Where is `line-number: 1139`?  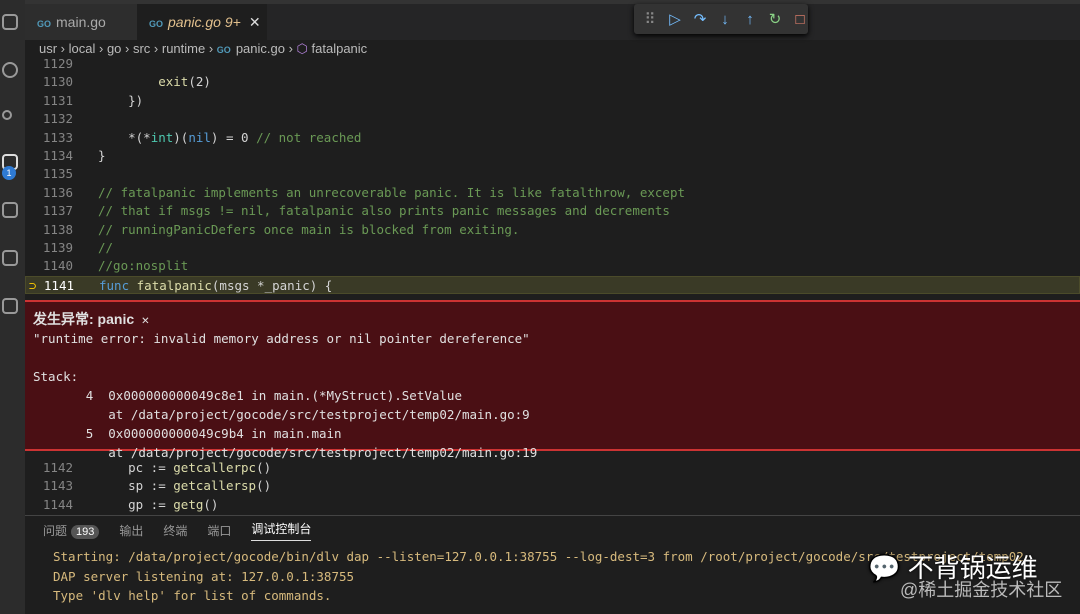 line-number: 1139 is located at coordinates (49, 248).